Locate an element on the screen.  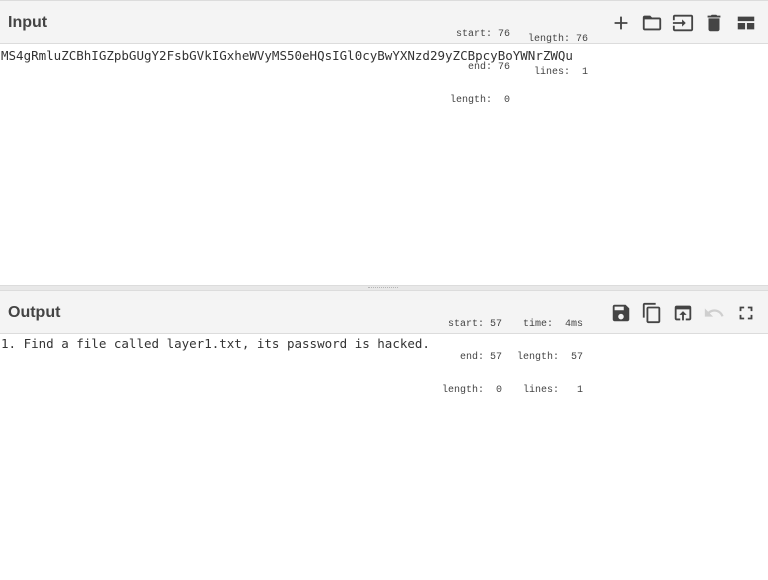
input-stat-start: start: 76 is located at coordinates (483, 34).